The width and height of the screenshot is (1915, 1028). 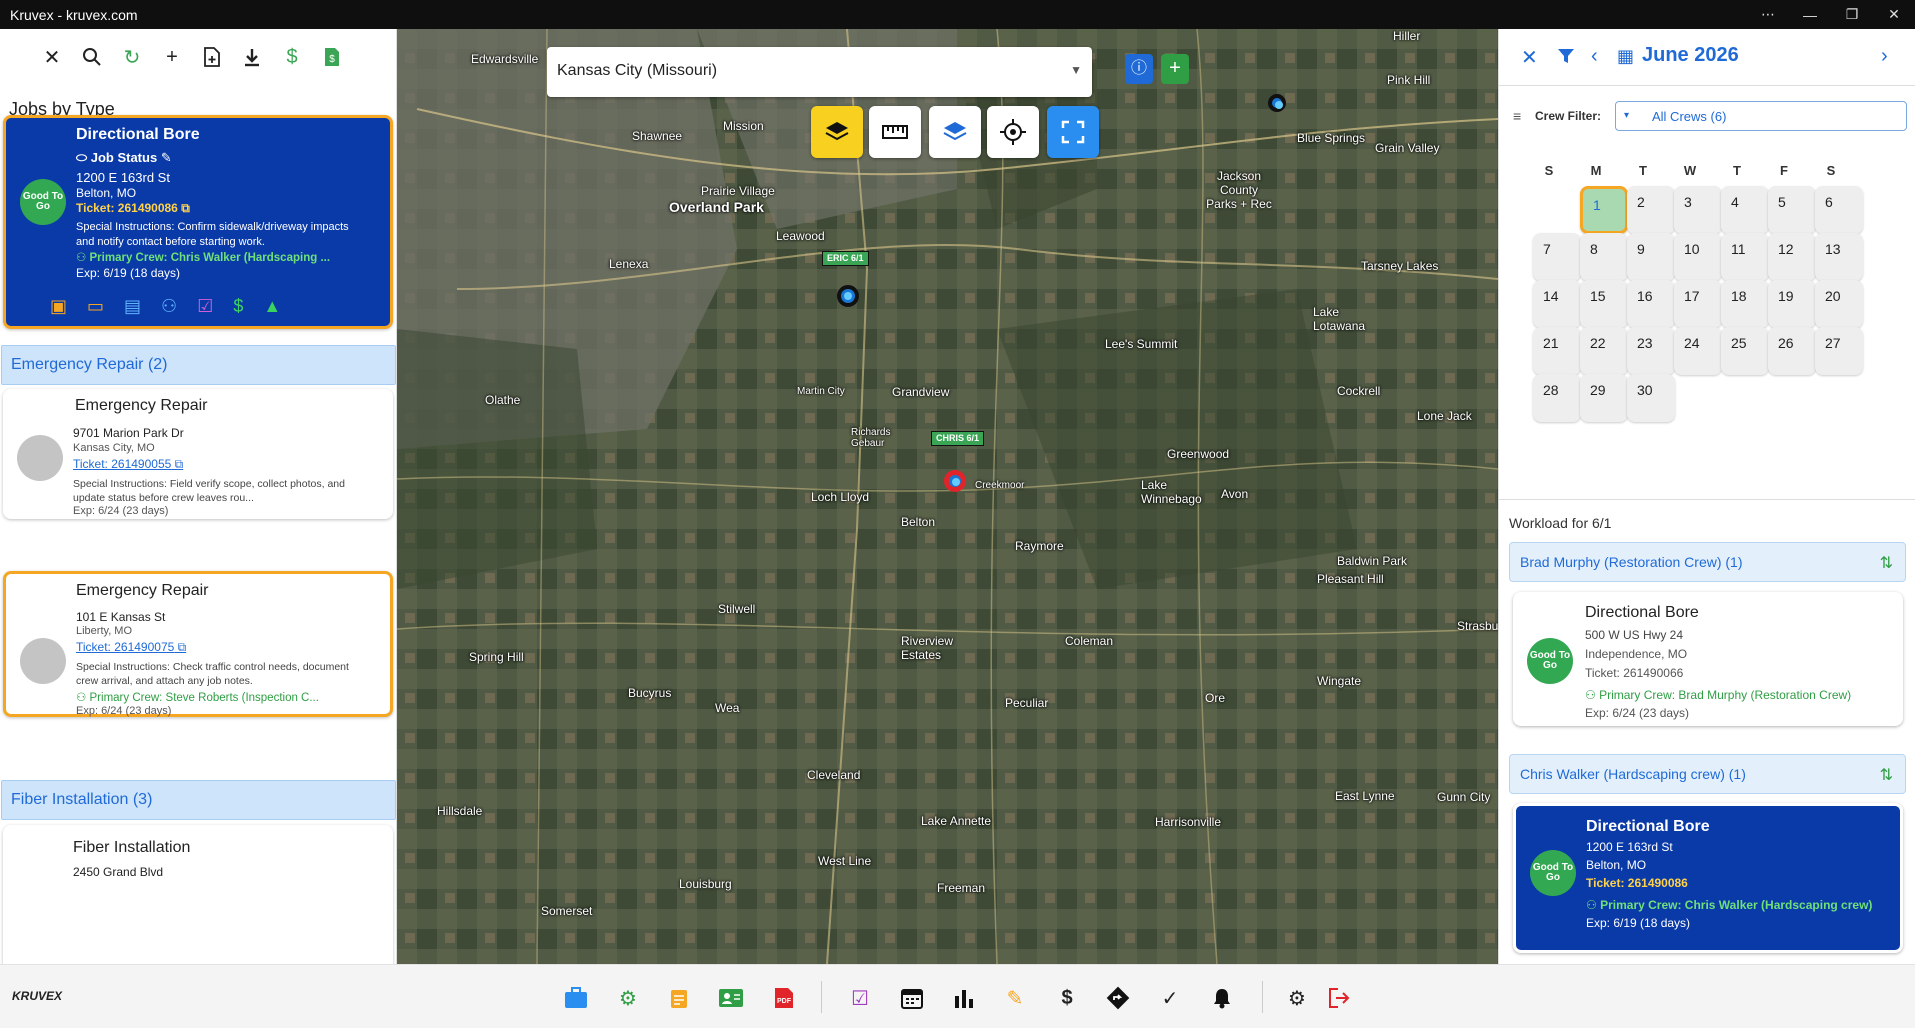 What do you see at coordinates (784, 998) in the screenshot?
I see `pdf-icon: PDF` at bounding box center [784, 998].